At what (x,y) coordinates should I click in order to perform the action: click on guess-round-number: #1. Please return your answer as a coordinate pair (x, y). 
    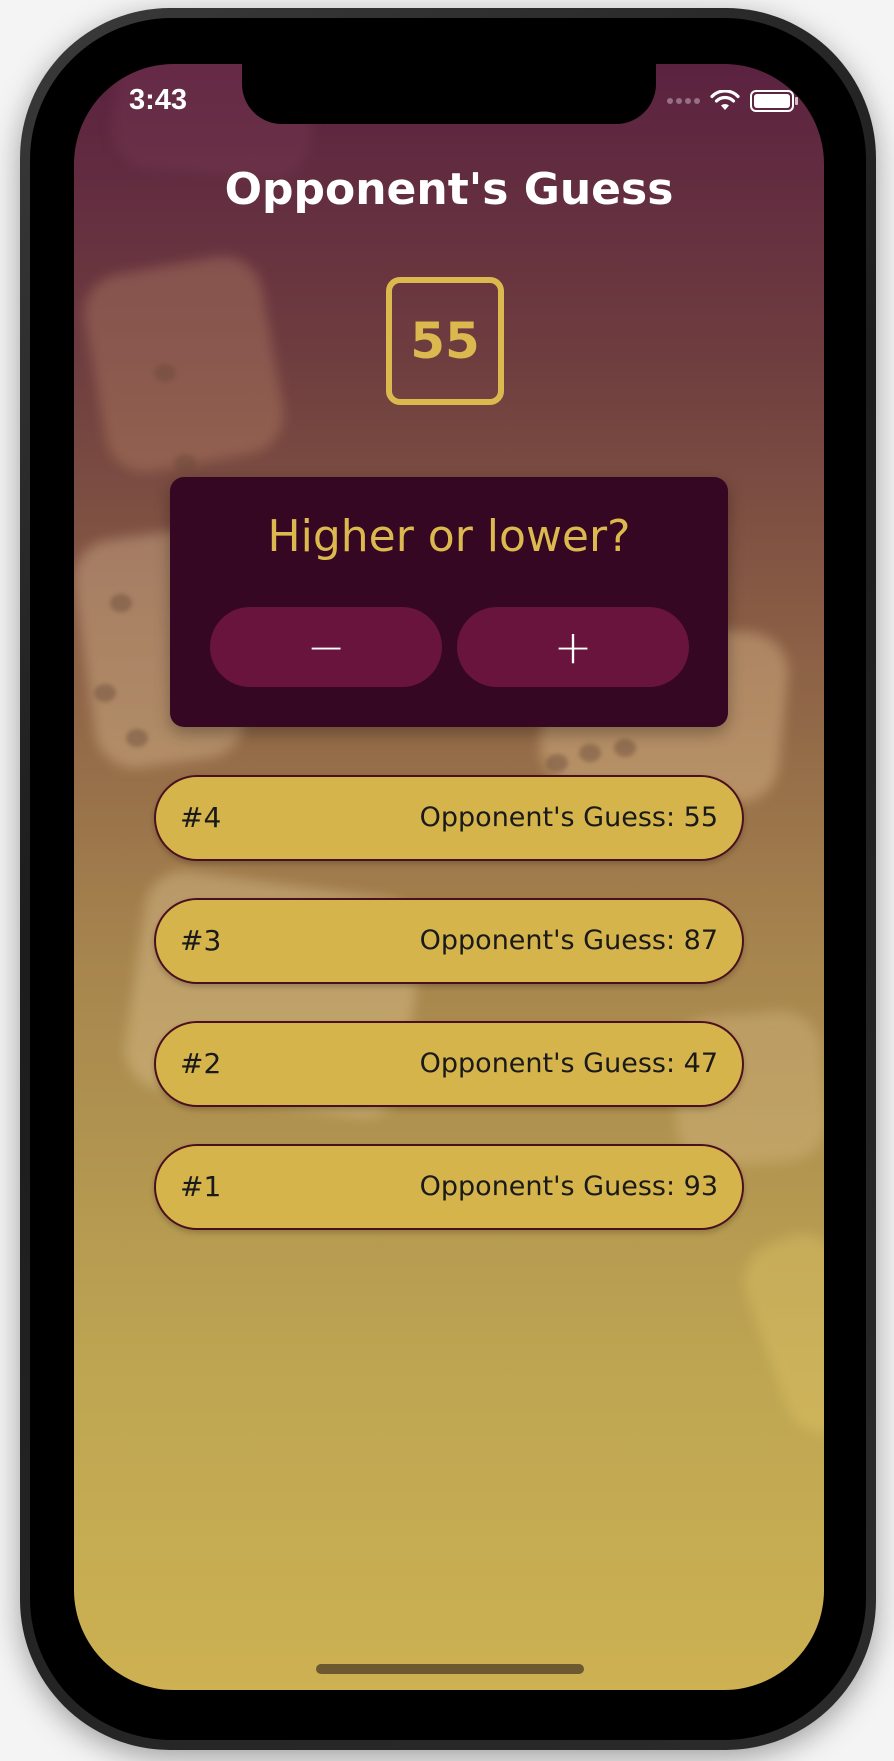
    Looking at the image, I should click on (201, 1186).